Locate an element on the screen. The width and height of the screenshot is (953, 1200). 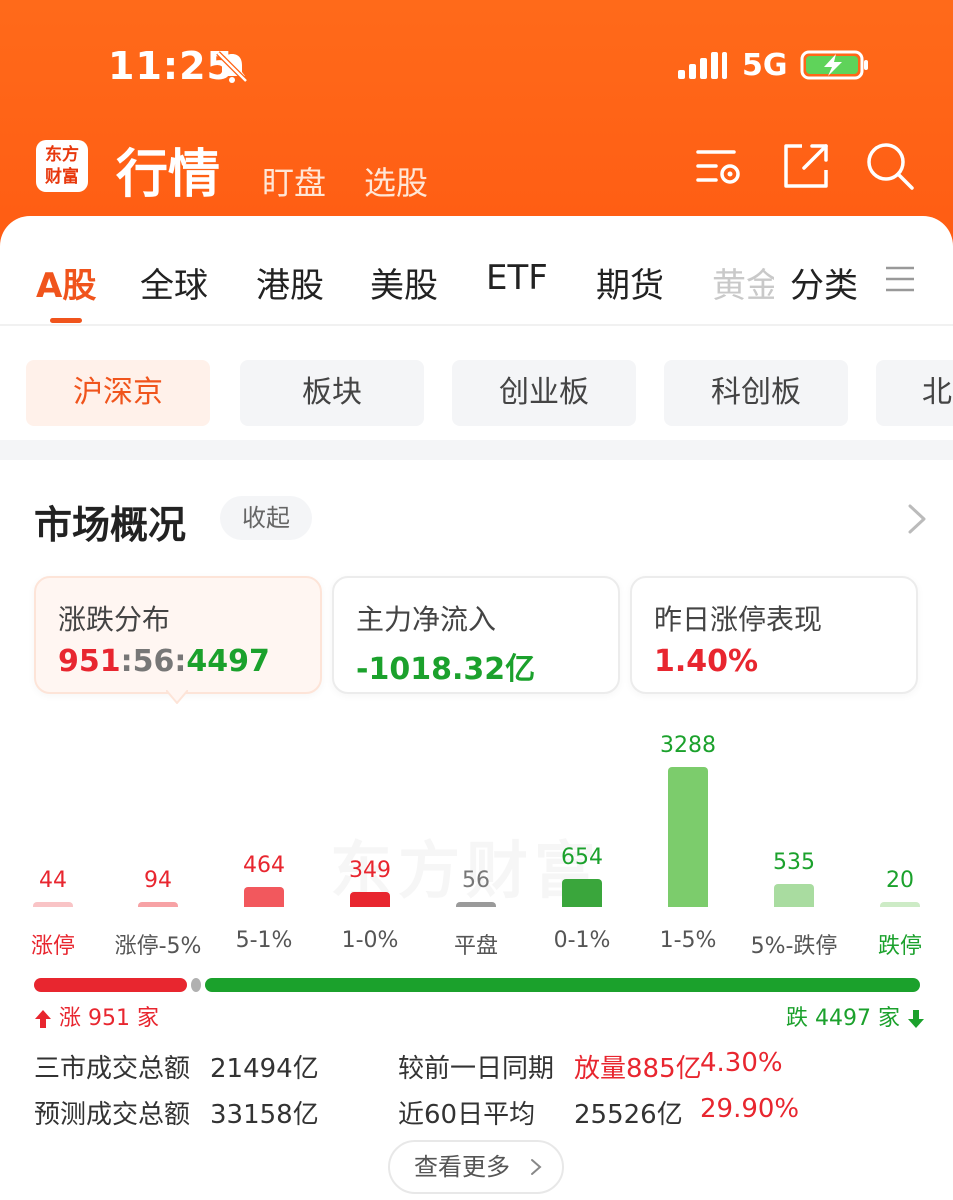
share-icon is located at coordinates (806, 166).